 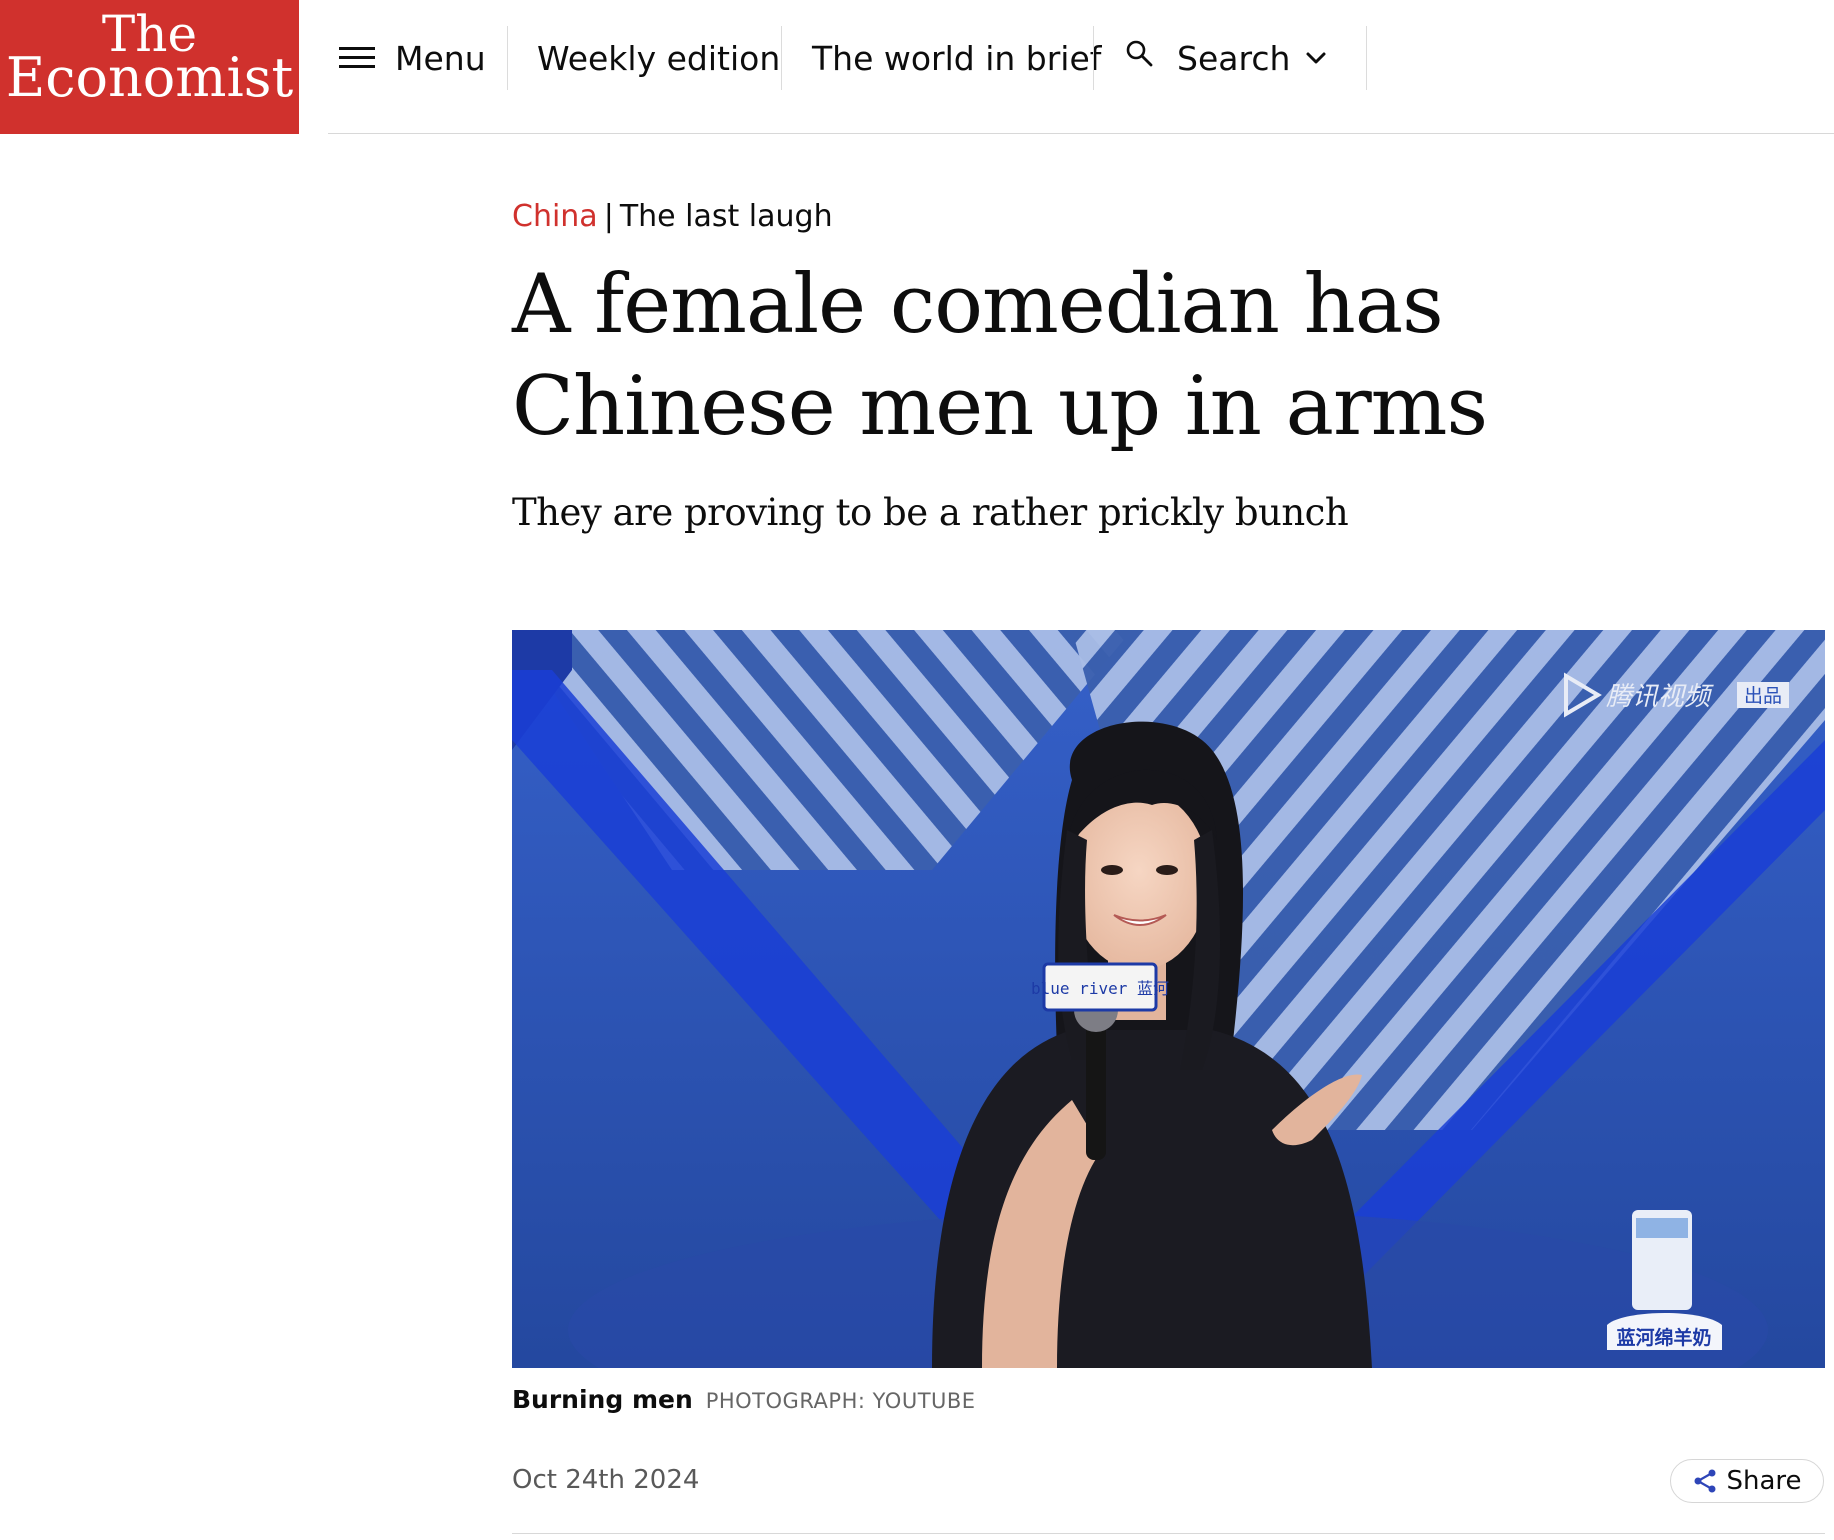 I want to click on photo-caption: Burning men PHOTOGRAPH: YOUTUBE, so click(x=744, y=1400).